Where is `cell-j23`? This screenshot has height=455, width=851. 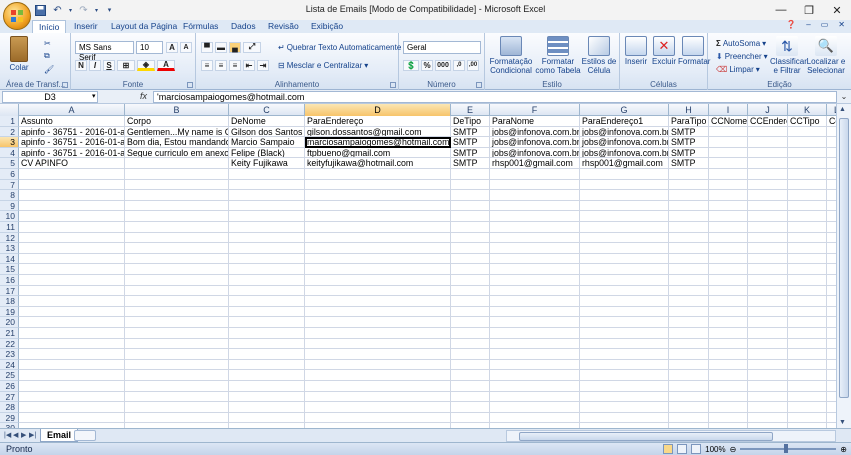
cell-j23 is located at coordinates (768, 354).